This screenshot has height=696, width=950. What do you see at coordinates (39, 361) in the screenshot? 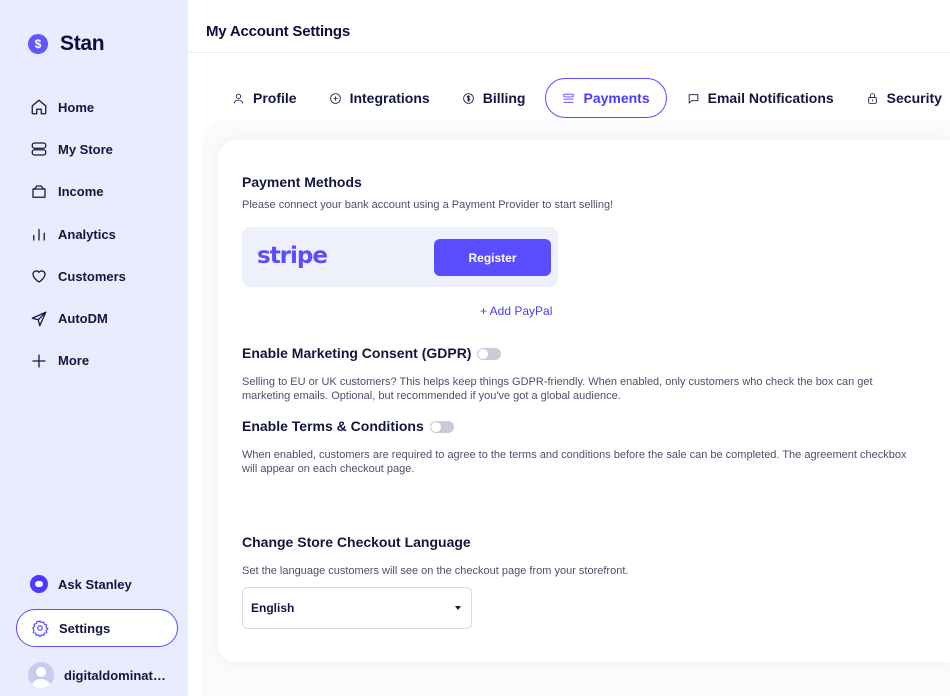
I see `plus-icon` at bounding box center [39, 361].